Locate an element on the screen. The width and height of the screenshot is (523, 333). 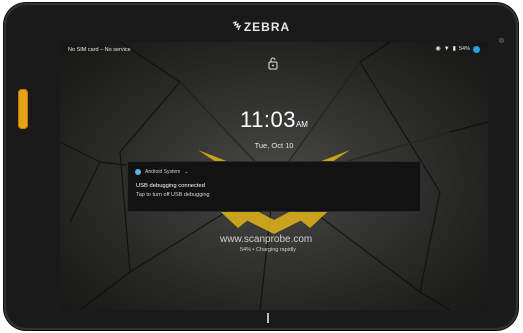
camera-lens is located at coordinates (501, 40).